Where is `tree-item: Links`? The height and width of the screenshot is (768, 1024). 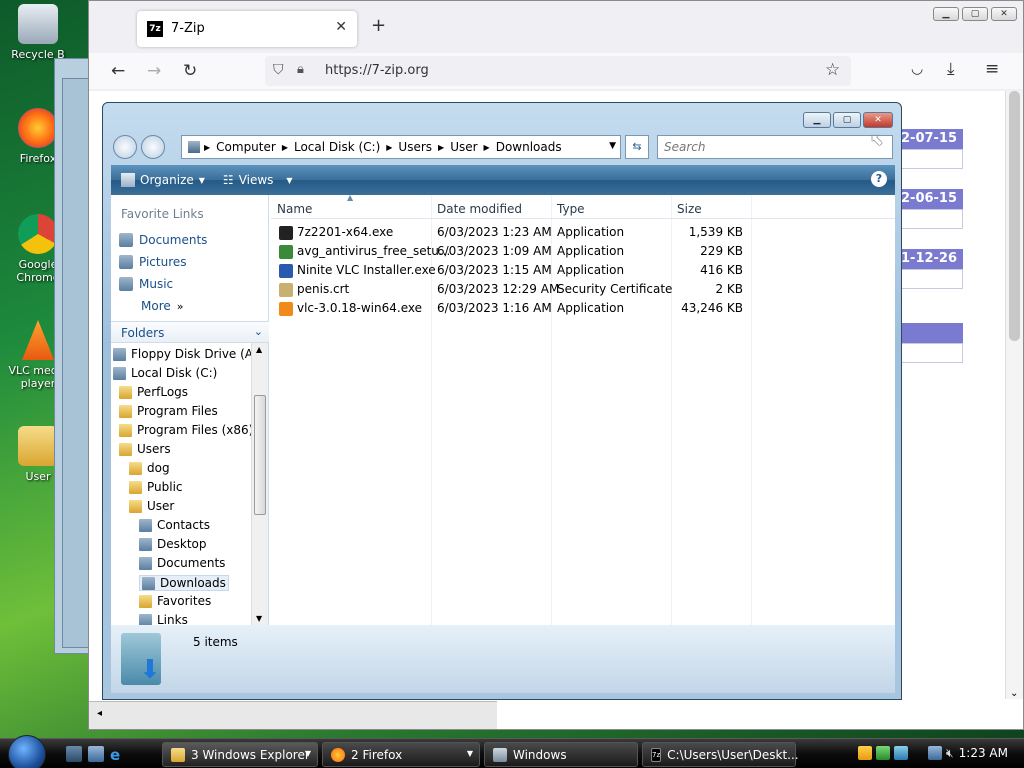 tree-item: Links is located at coordinates (163, 619).